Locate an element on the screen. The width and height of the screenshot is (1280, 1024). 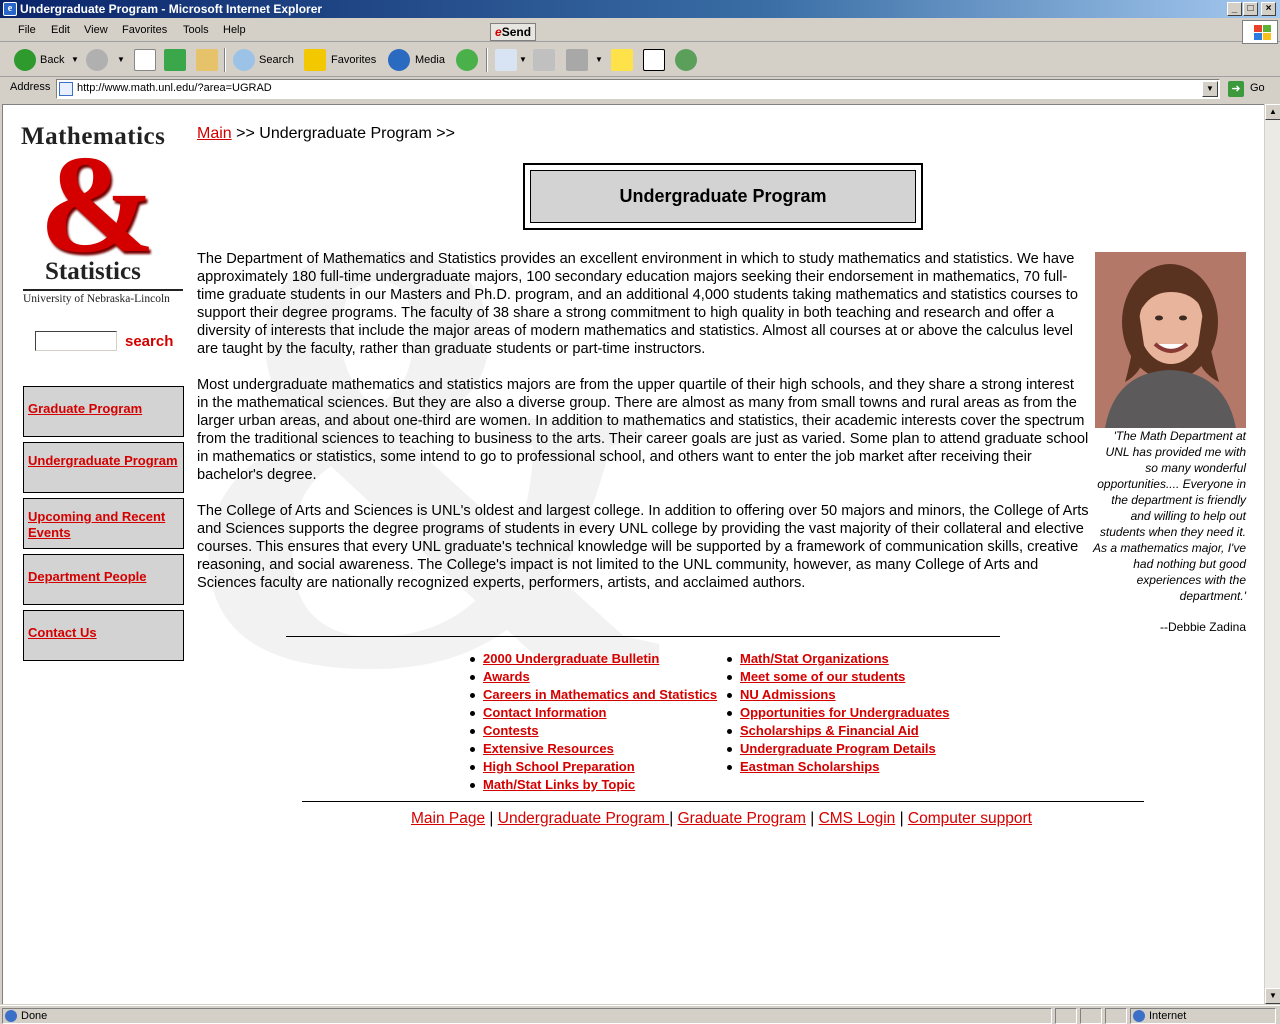
back-button: Back is located at coordinates (52, 60).